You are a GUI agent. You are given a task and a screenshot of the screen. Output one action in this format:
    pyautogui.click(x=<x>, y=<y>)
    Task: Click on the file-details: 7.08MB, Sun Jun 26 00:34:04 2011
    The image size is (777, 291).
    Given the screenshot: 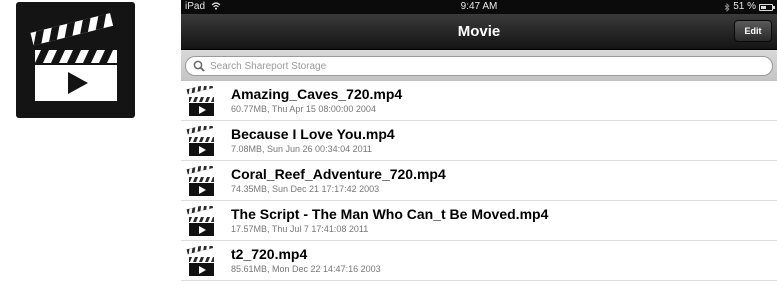 What is the action you would take?
    pyautogui.click(x=301, y=149)
    